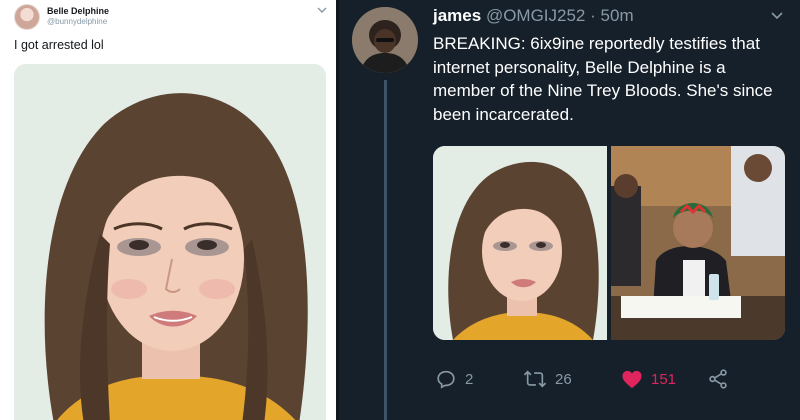 The image size is (800, 420). What do you see at coordinates (648, 379) in the screenshot?
I see `like-button: 151` at bounding box center [648, 379].